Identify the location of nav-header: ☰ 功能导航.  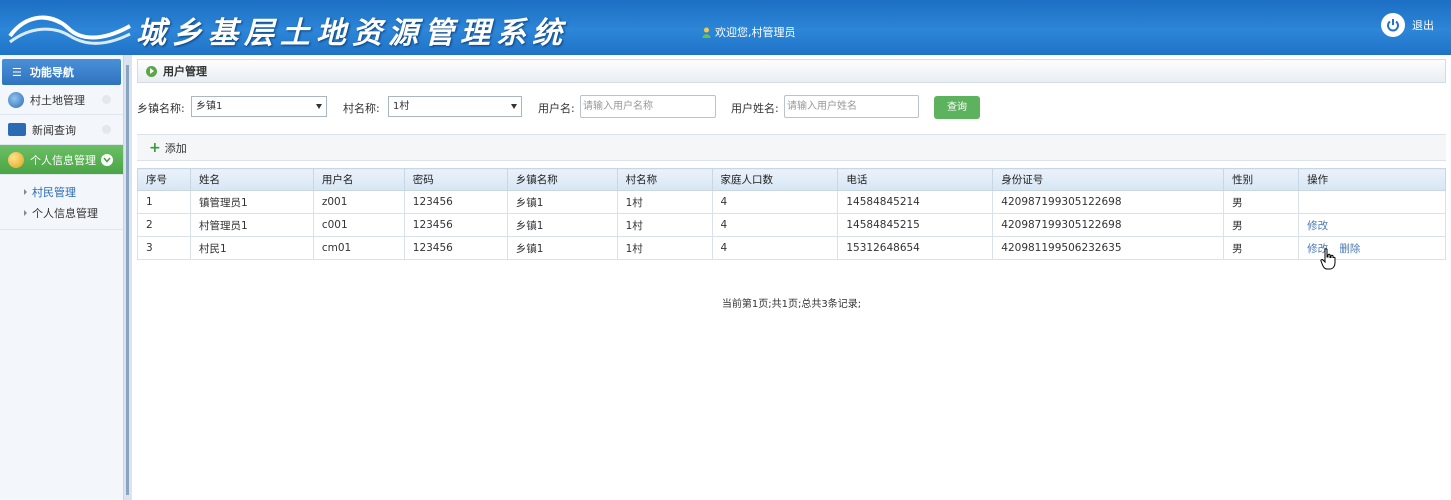
(61, 72).